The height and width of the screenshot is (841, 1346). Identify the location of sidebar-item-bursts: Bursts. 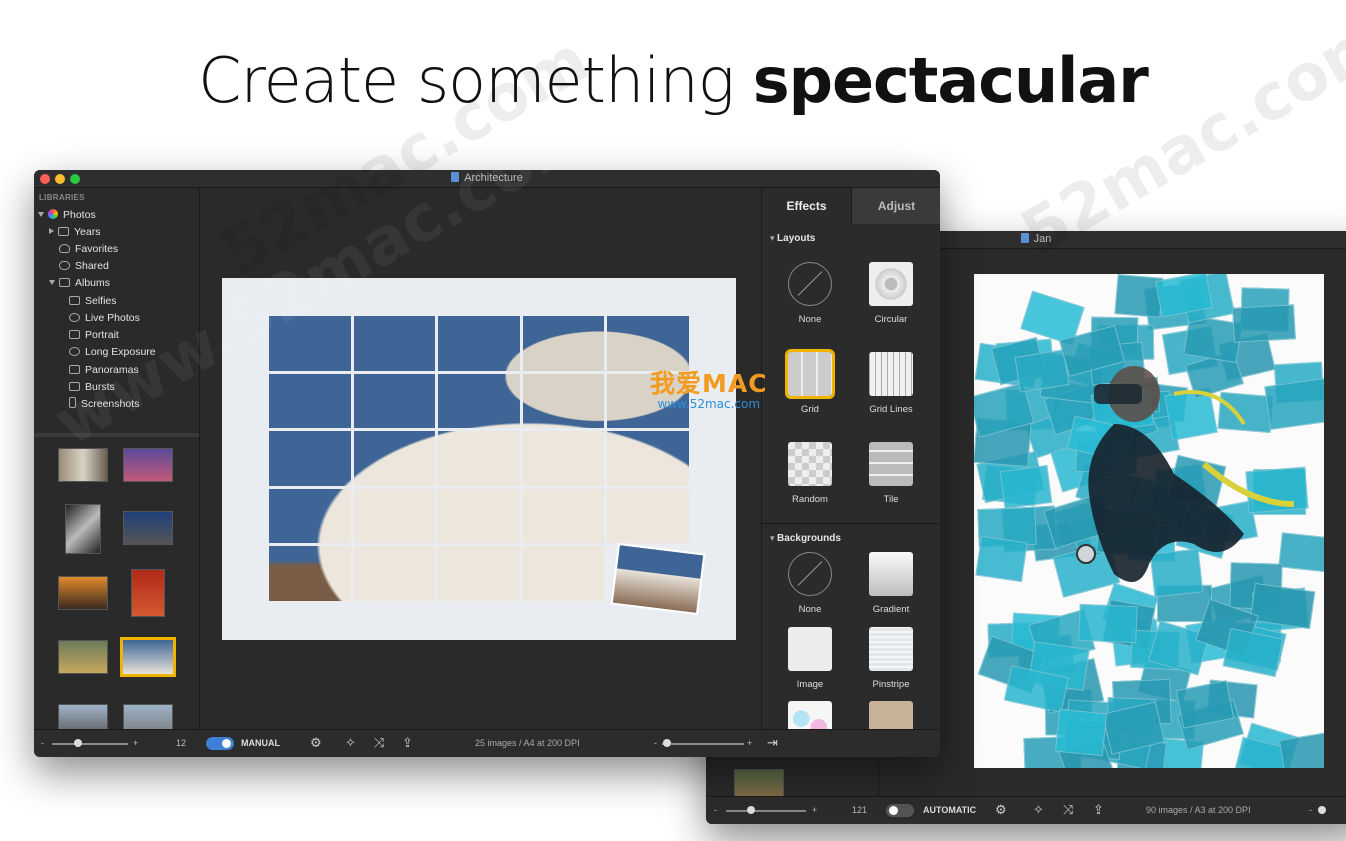
(92, 387).